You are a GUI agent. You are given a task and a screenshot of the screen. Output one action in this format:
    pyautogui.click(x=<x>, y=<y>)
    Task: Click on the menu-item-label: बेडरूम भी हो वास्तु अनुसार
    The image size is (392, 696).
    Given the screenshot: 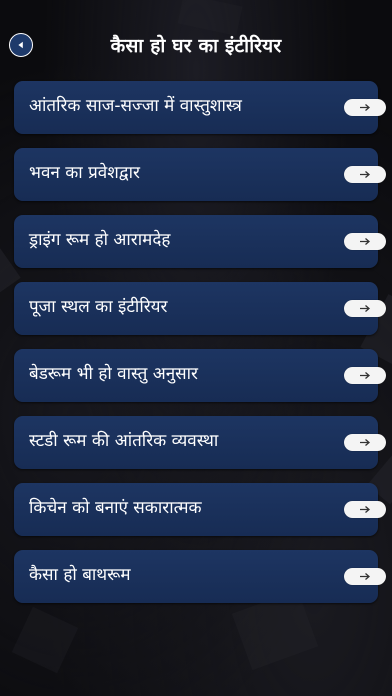 What is the action you would take?
    pyautogui.click(x=114, y=374)
    